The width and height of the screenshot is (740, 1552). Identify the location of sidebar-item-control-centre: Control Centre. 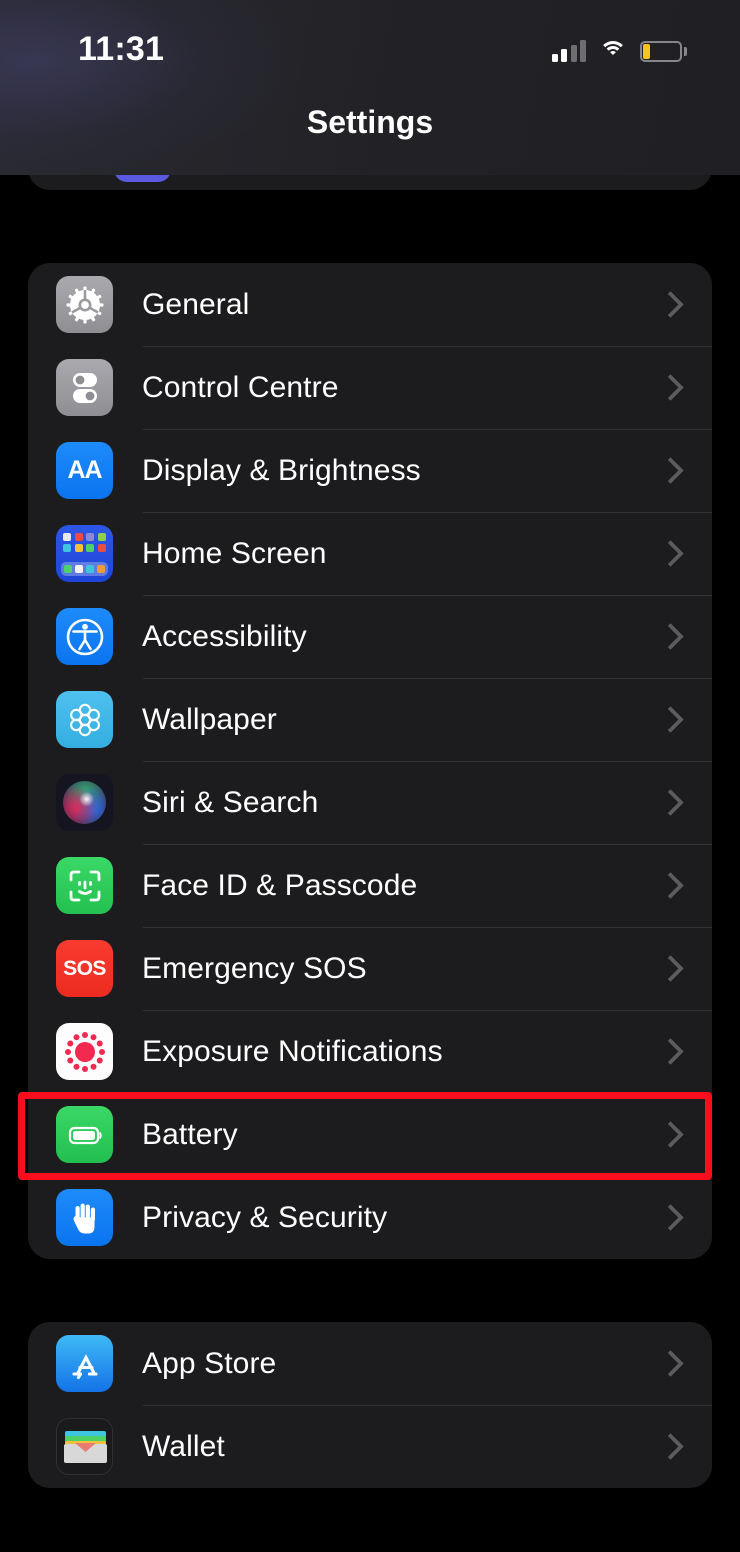
(370, 387).